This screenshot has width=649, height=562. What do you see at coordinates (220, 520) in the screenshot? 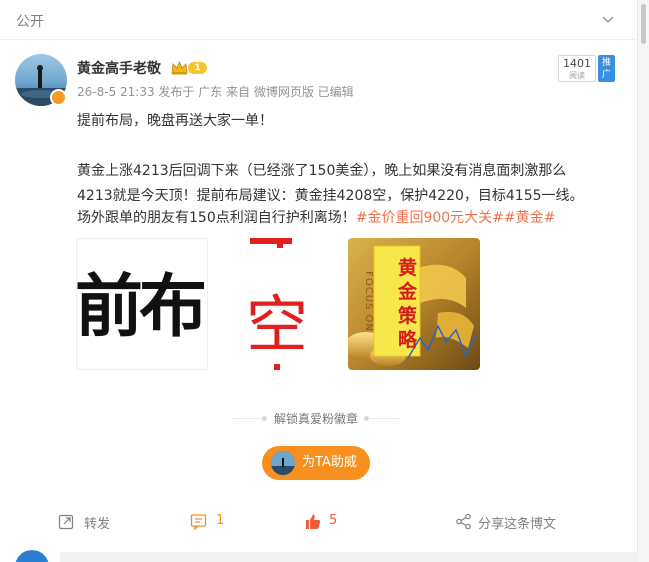
I see `comment-count: 1` at bounding box center [220, 520].